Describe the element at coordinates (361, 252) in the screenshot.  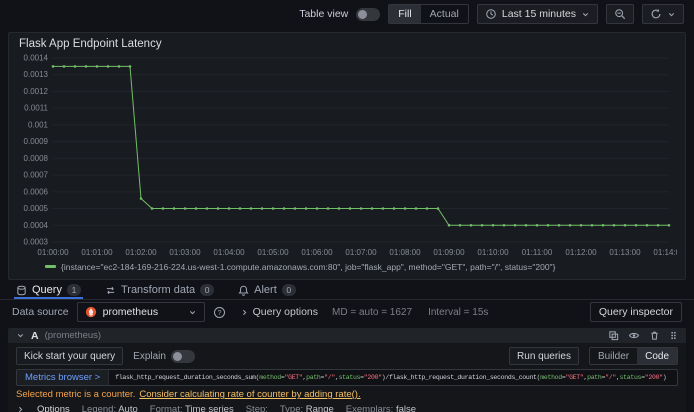
I see `svg-text: 01:07:00` at that location.